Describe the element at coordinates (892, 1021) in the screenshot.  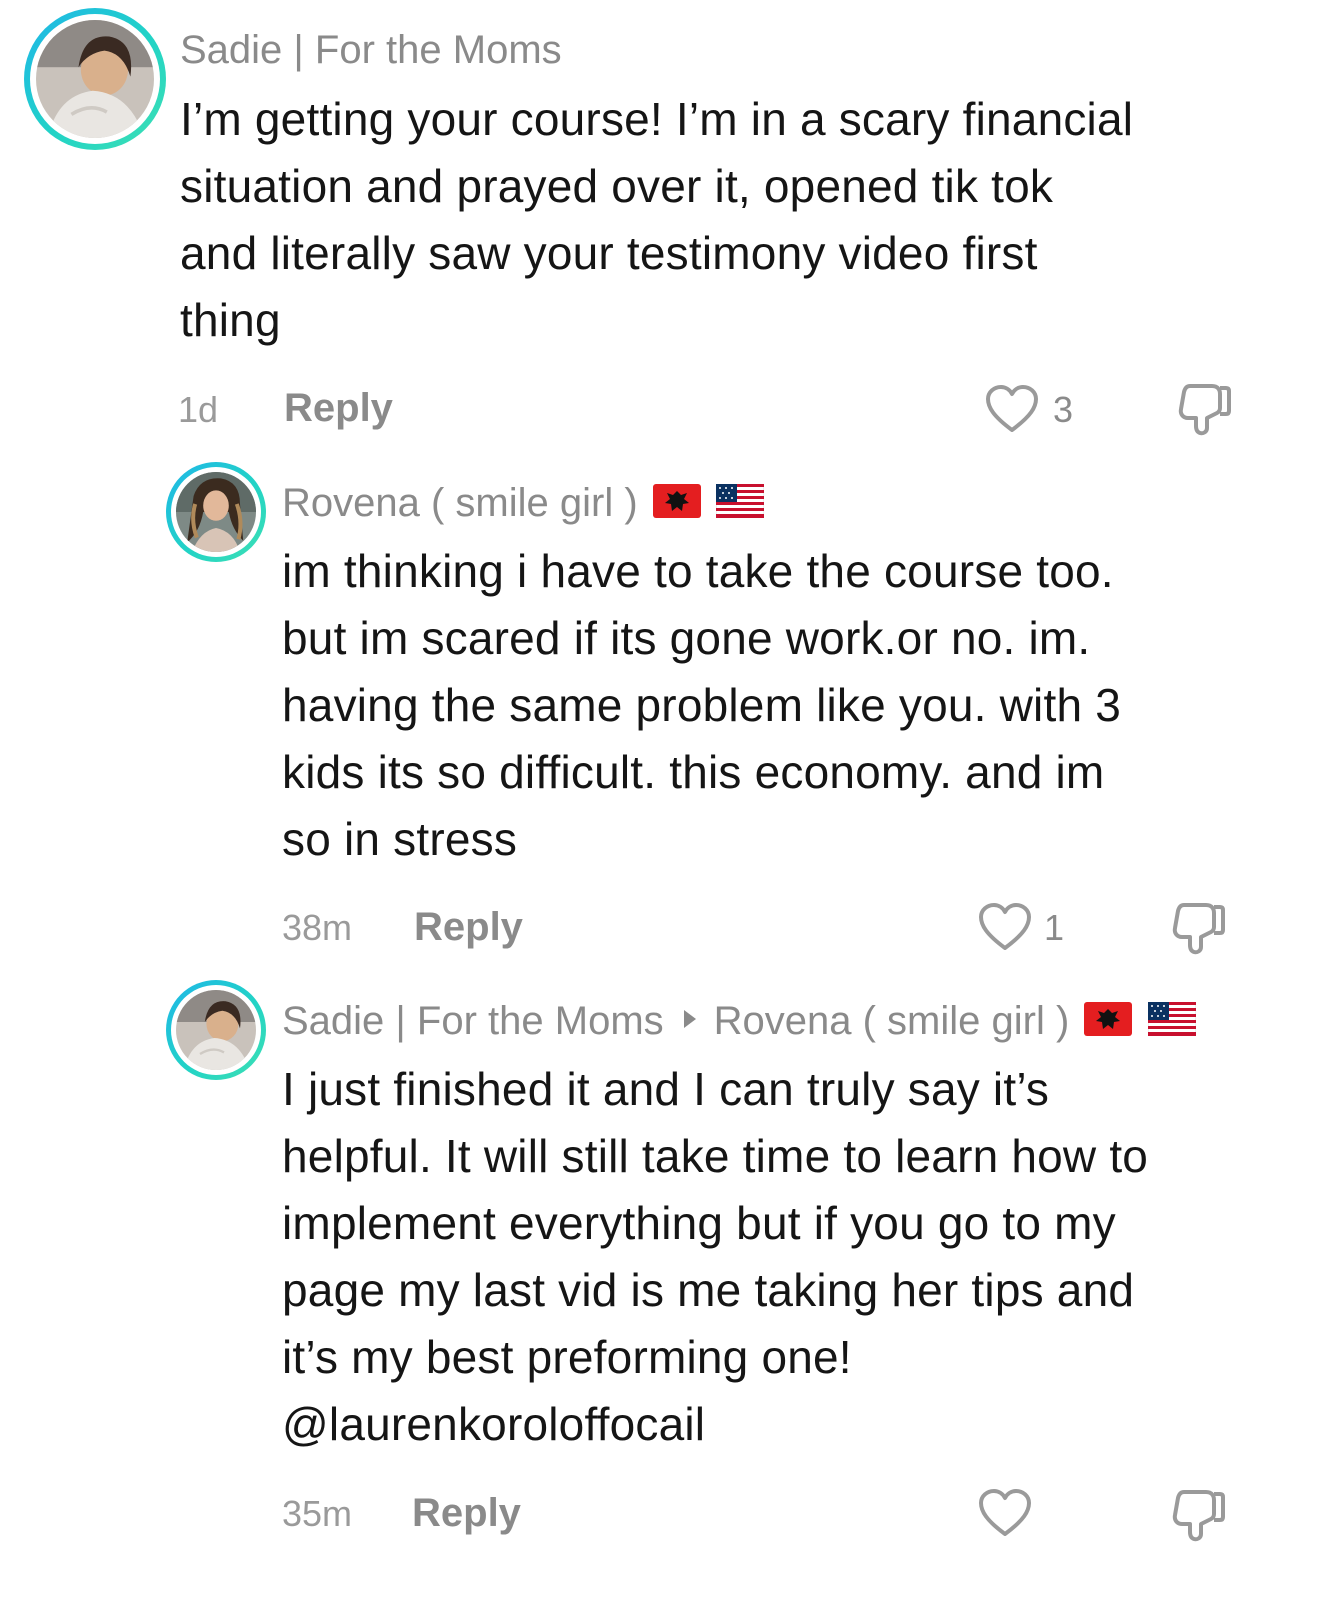
I see `reply-to-username: Rovena ( smile girl )` at that location.